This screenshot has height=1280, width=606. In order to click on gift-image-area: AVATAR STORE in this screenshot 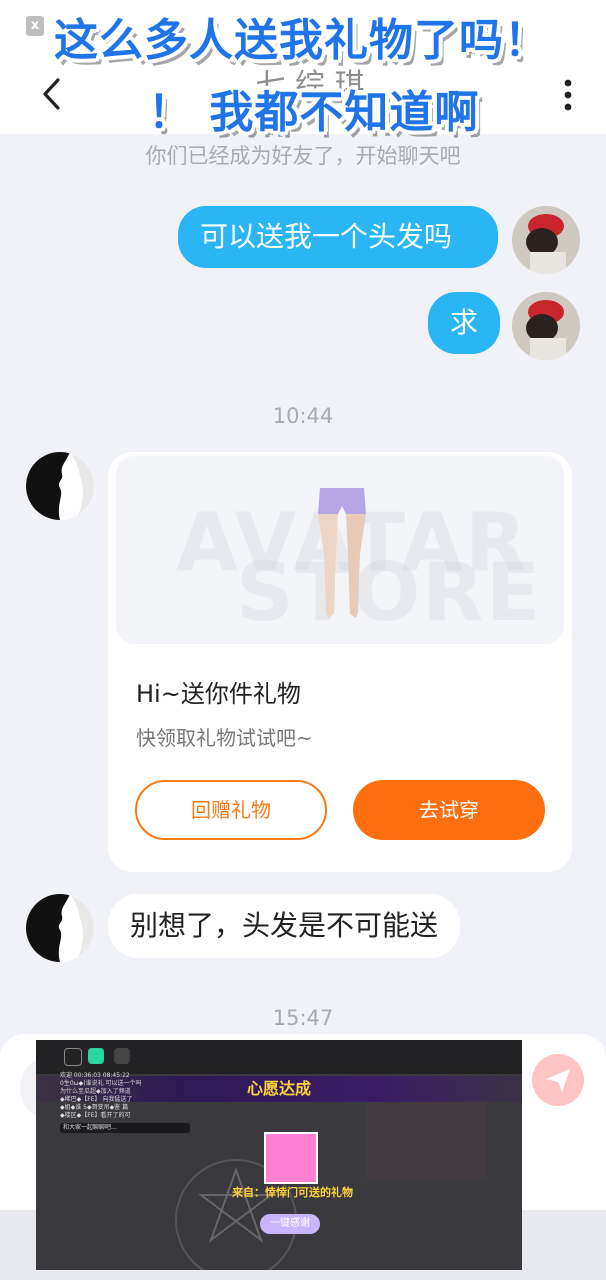, I will do `click(340, 550)`.